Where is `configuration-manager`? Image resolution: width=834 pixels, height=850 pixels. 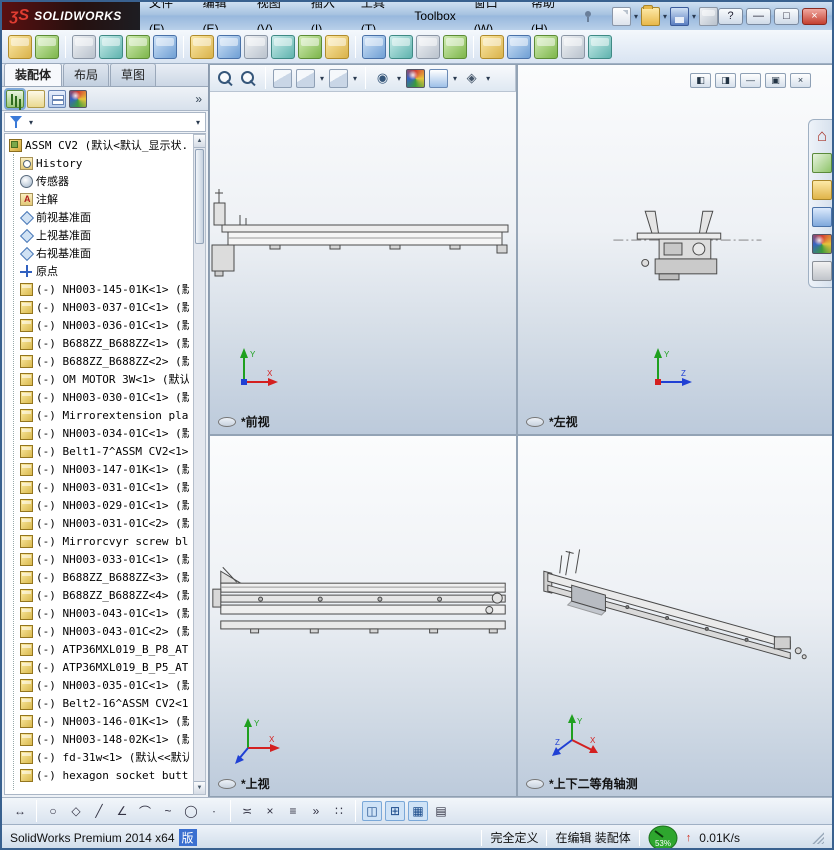
configuration-manager is located at coordinates (57, 98).